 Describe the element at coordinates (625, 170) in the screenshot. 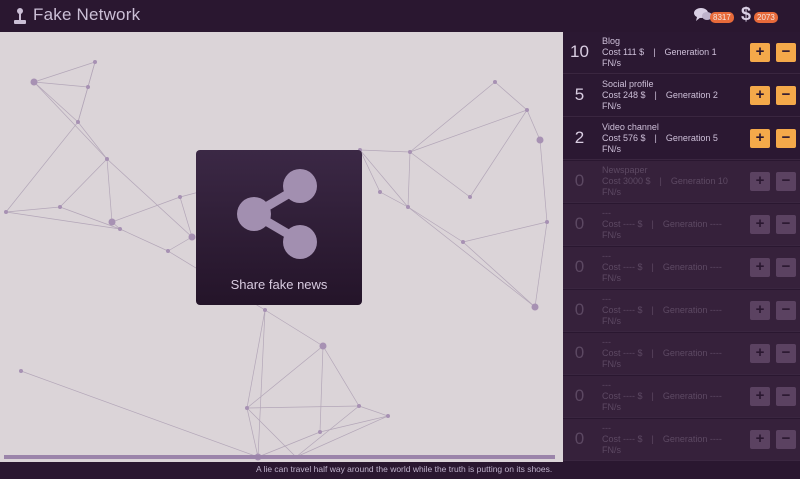

I see `generator-name: Newspaper` at that location.